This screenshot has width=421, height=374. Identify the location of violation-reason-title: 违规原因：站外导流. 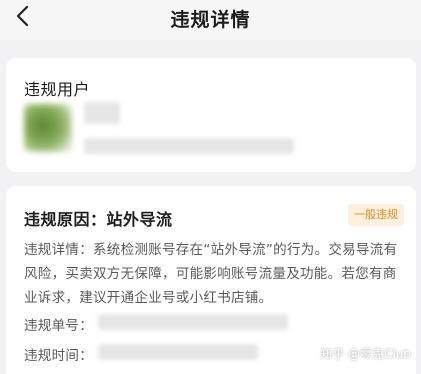
(98, 219).